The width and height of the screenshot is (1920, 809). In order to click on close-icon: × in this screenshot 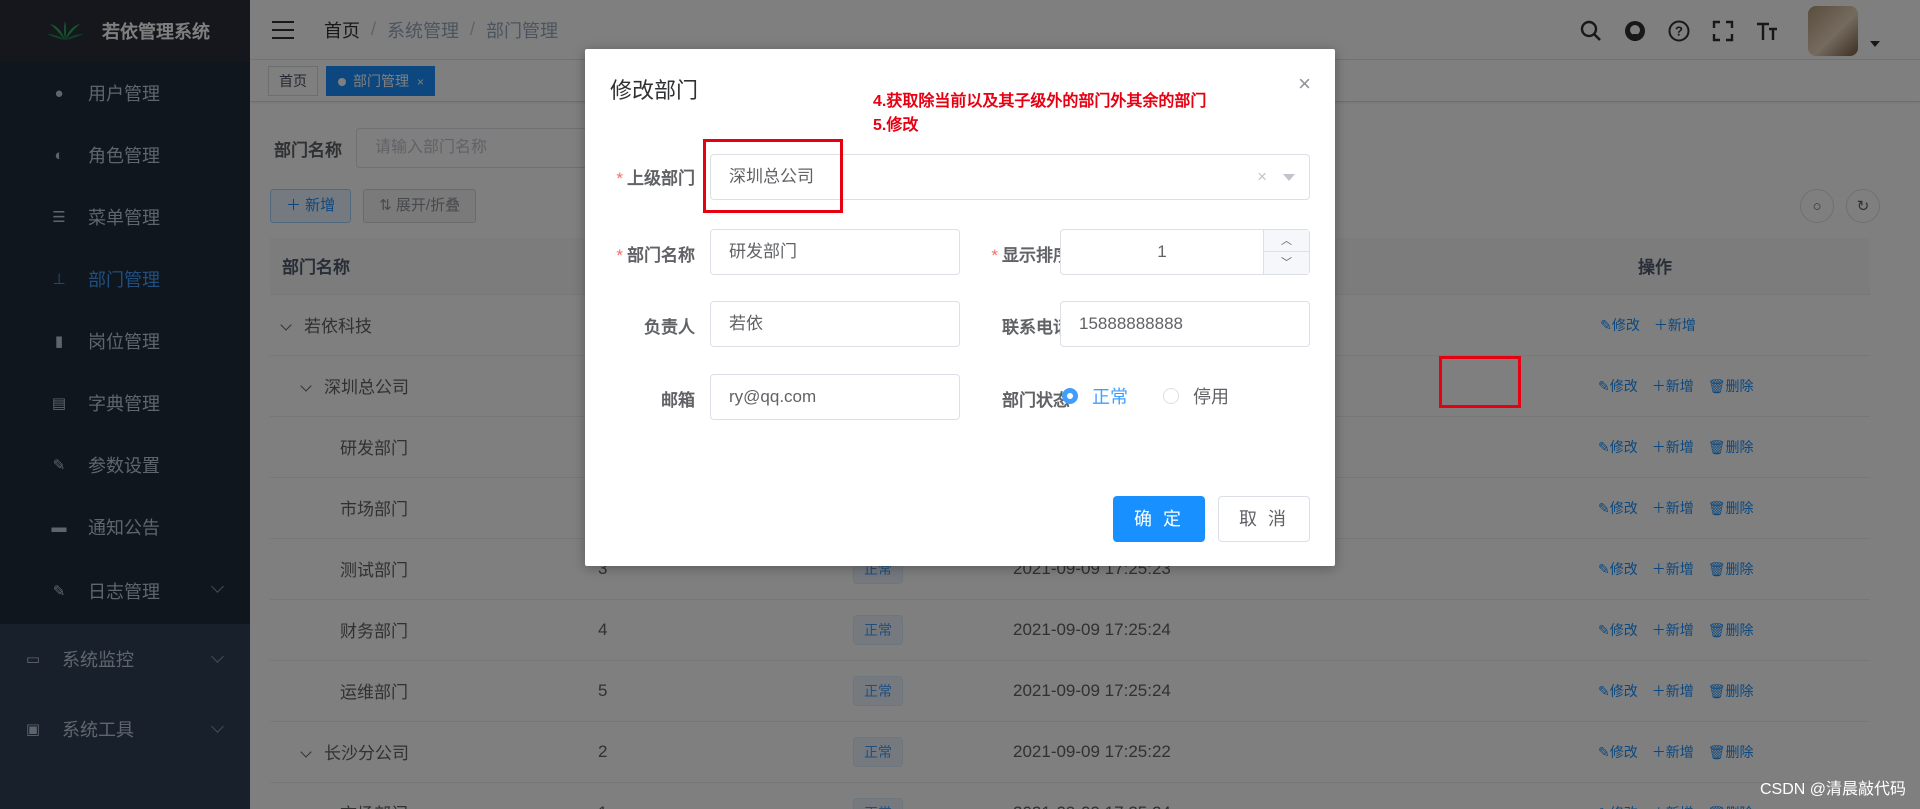, I will do `click(1304, 84)`.